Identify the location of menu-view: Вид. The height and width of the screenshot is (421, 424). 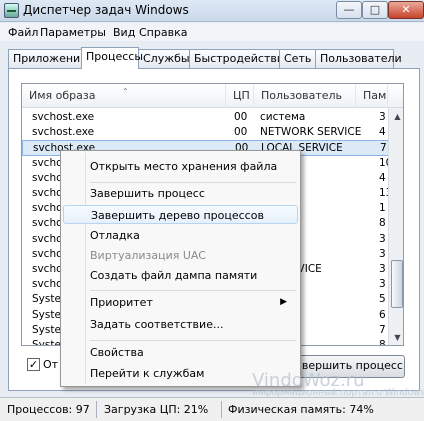
(124, 32).